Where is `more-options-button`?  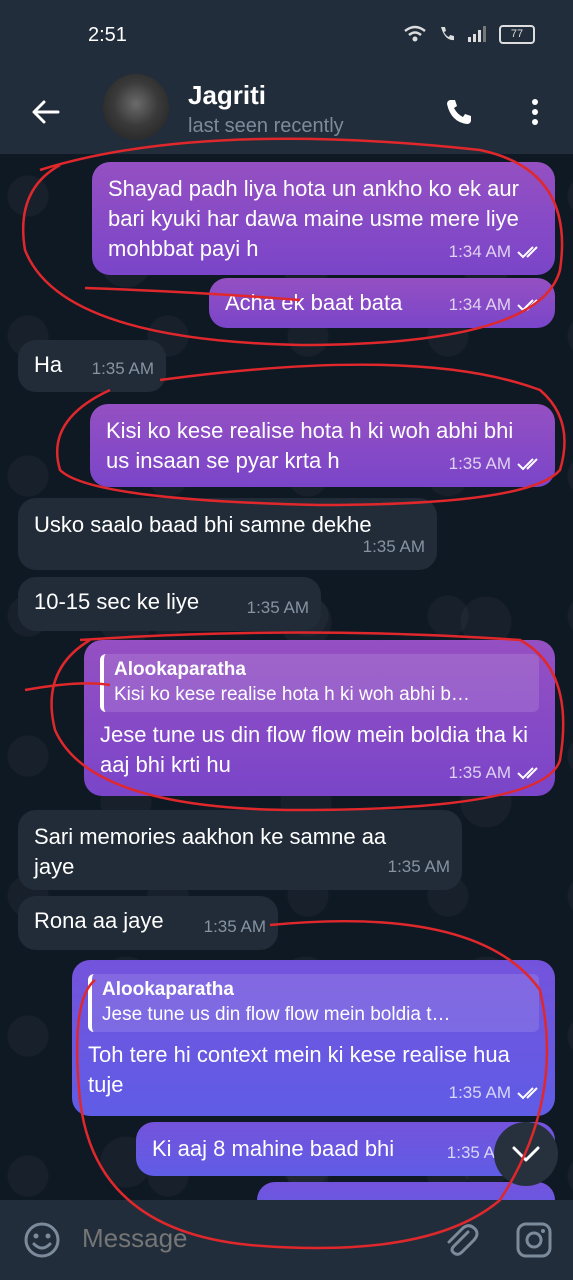
more-options-button is located at coordinates (535, 112).